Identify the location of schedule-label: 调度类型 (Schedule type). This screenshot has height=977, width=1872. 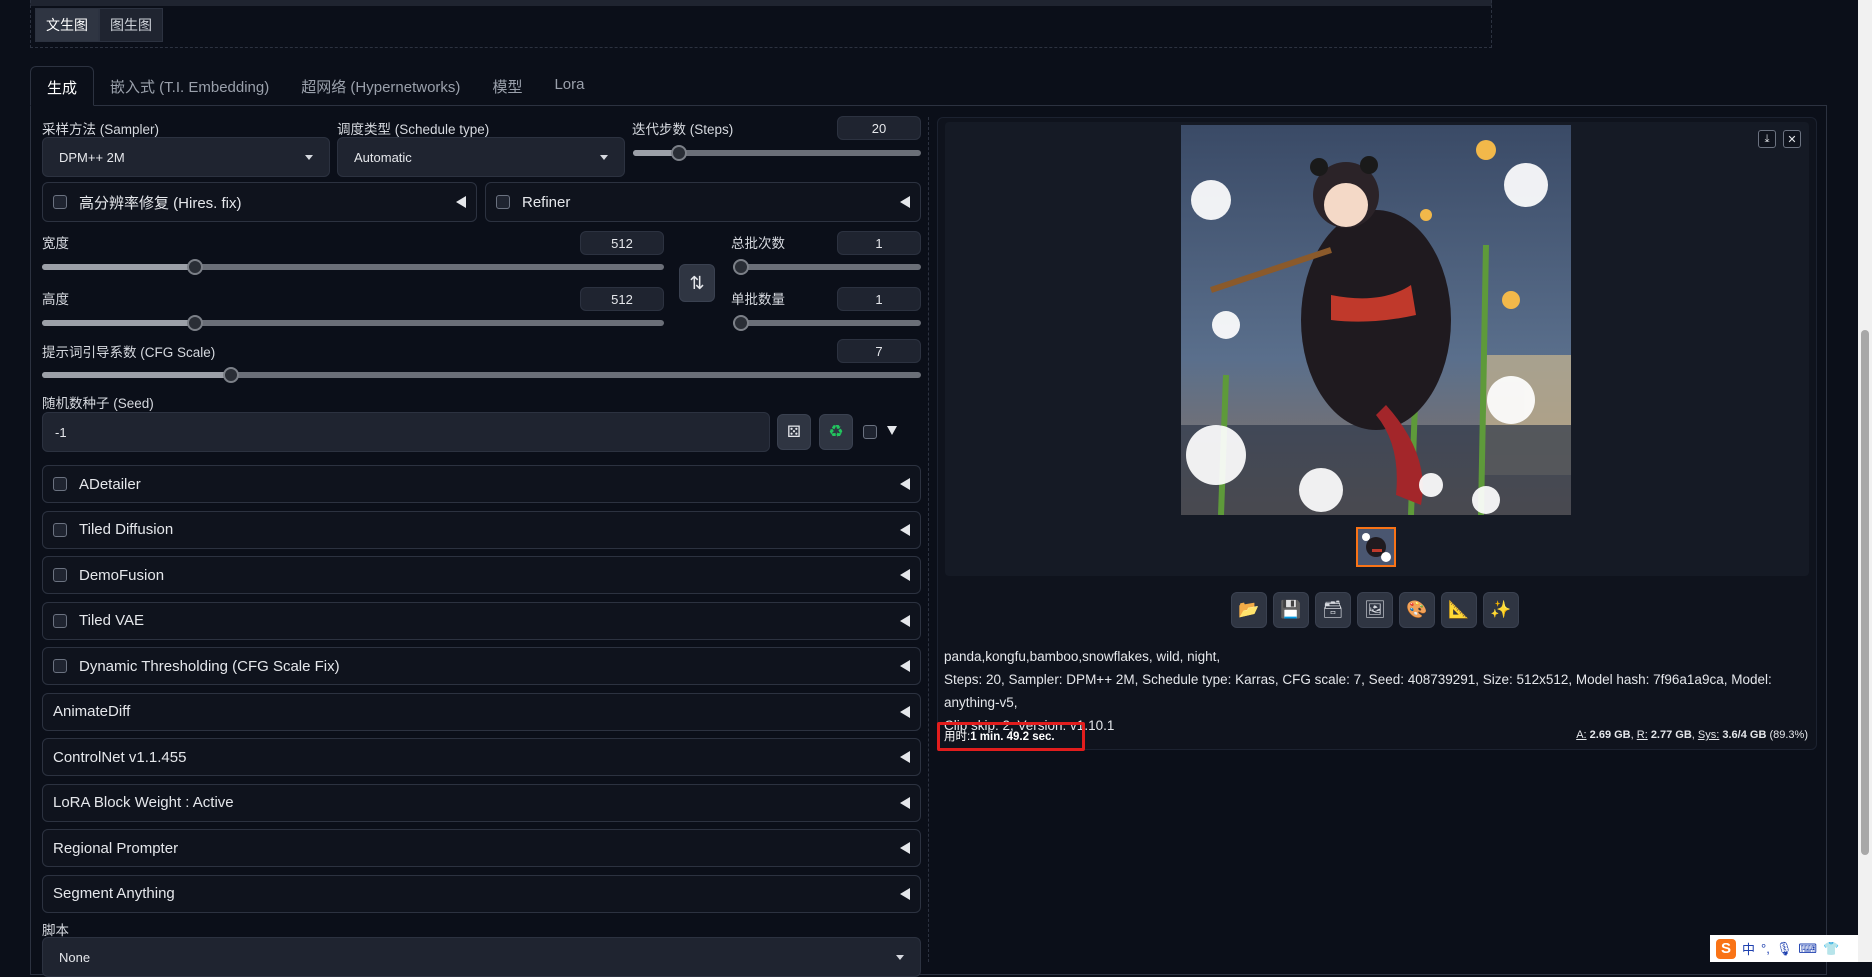
(413, 129).